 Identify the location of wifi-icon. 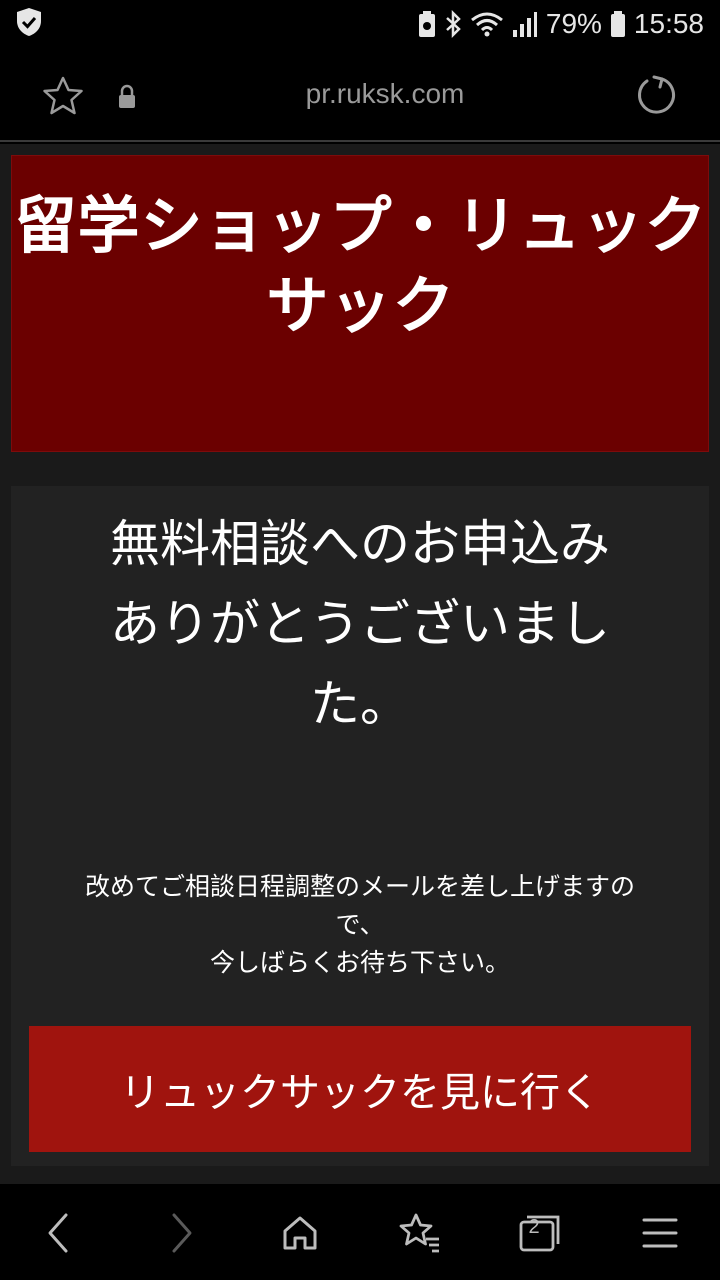
(487, 24).